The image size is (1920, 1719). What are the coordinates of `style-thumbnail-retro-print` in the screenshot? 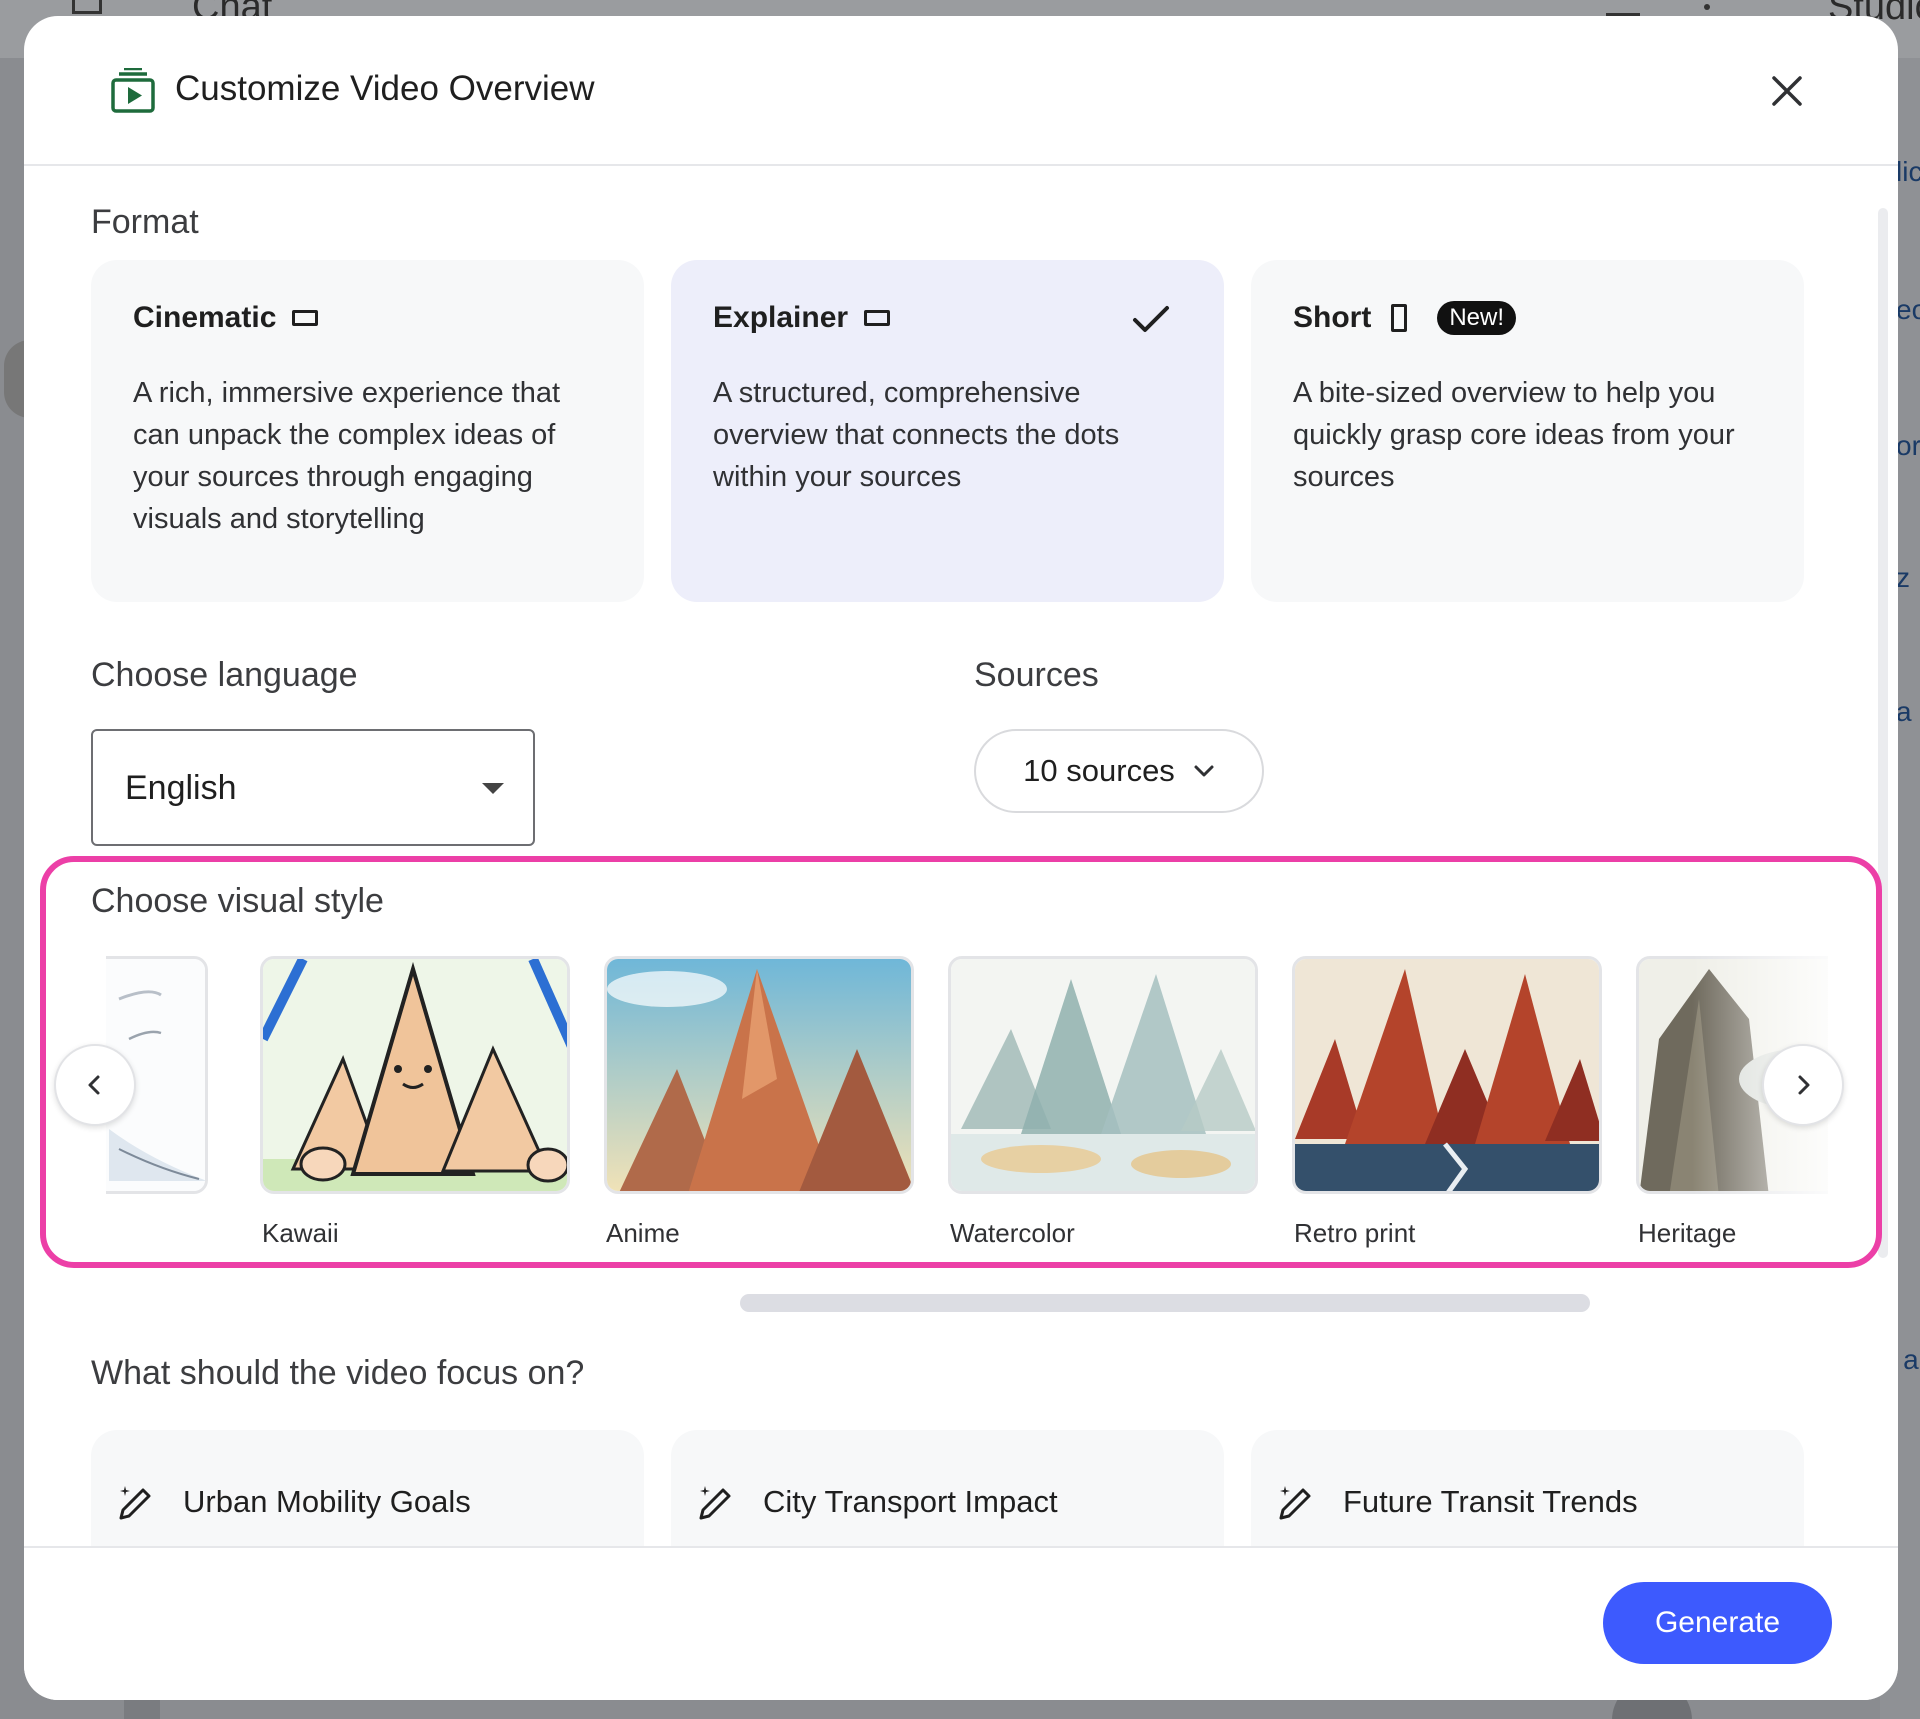 It's located at (1447, 1075).